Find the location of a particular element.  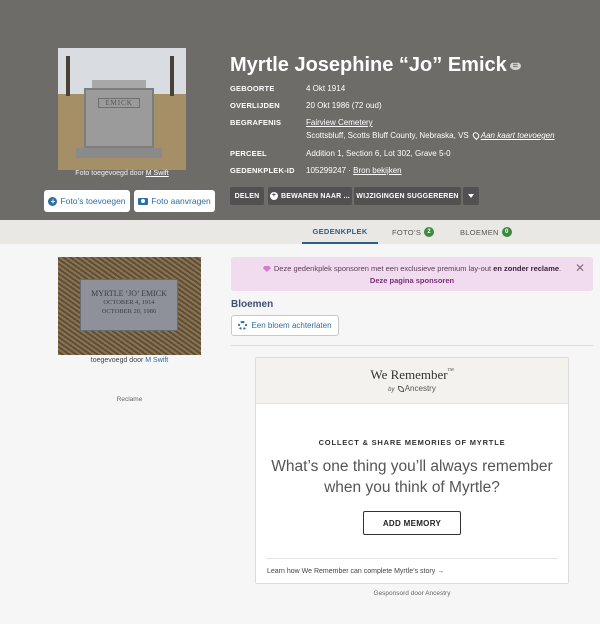

ancestry-text: Ancestry is located at coordinates (420, 388).